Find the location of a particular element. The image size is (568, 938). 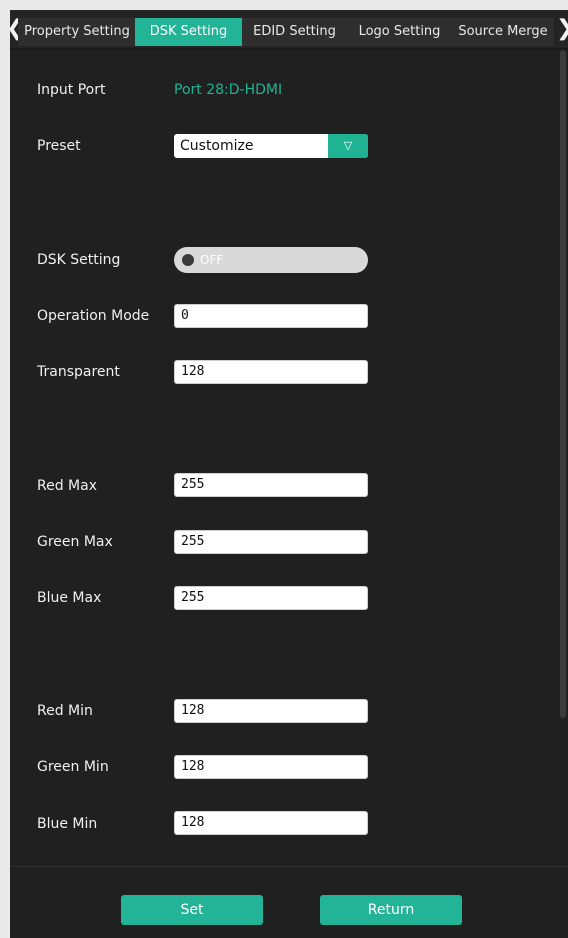

red-min-label: Red Min is located at coordinates (65, 711).